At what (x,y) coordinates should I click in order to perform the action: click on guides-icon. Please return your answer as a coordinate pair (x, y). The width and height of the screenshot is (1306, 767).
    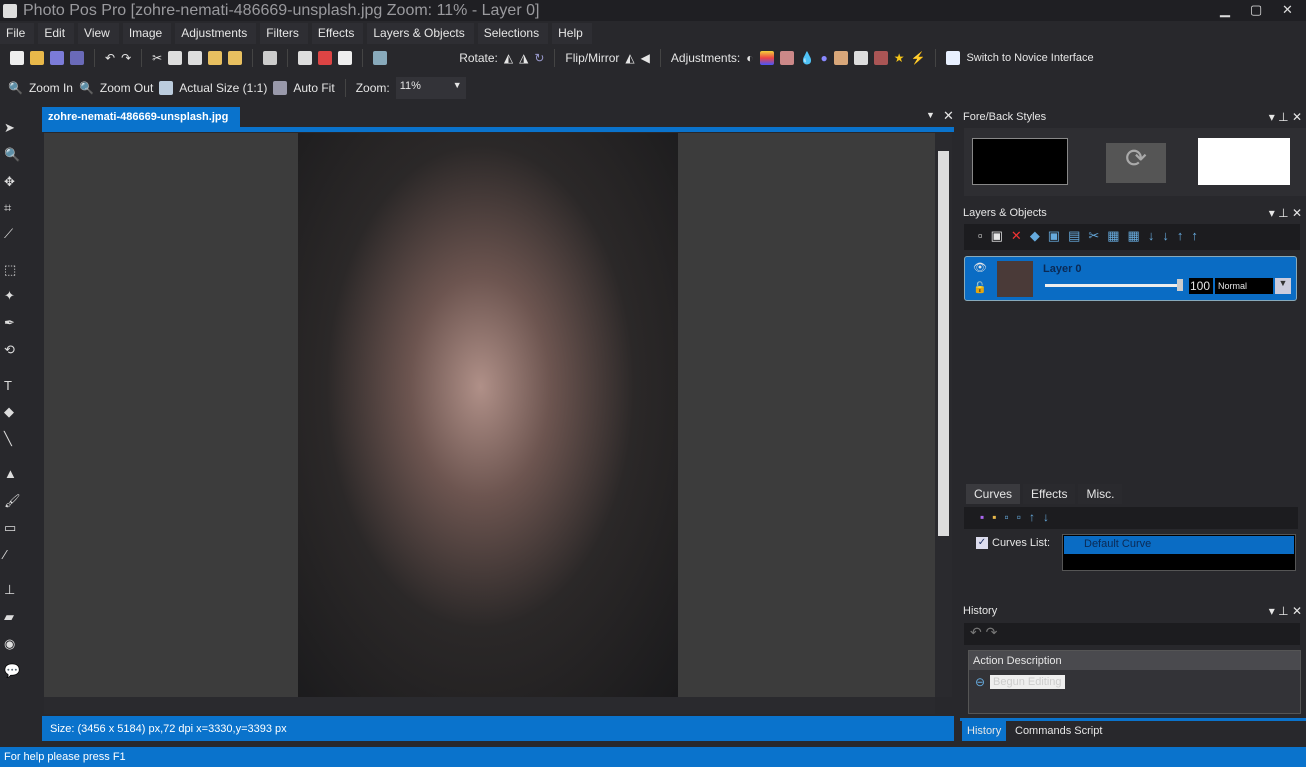
    Looking at the image, I should click on (345, 58).